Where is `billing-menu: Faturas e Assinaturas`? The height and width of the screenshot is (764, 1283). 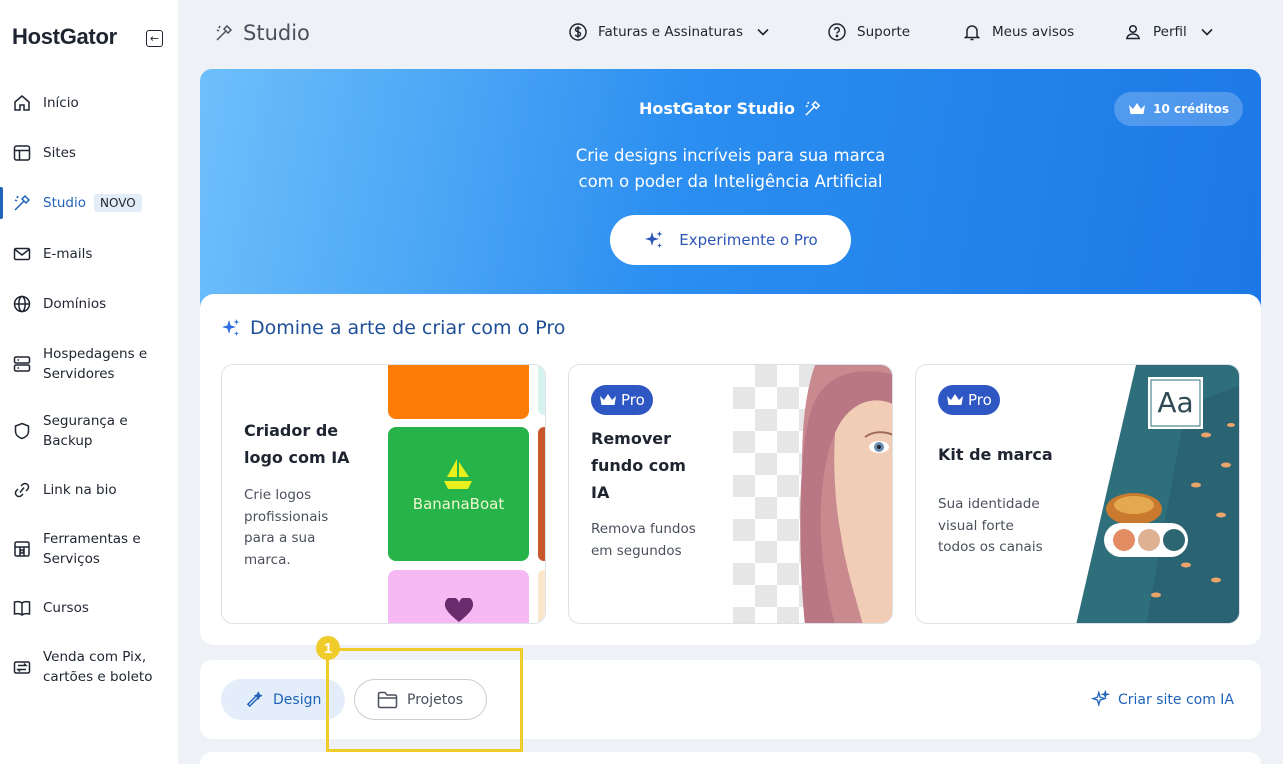
billing-menu: Faturas e Assinaturas is located at coordinates (668, 32).